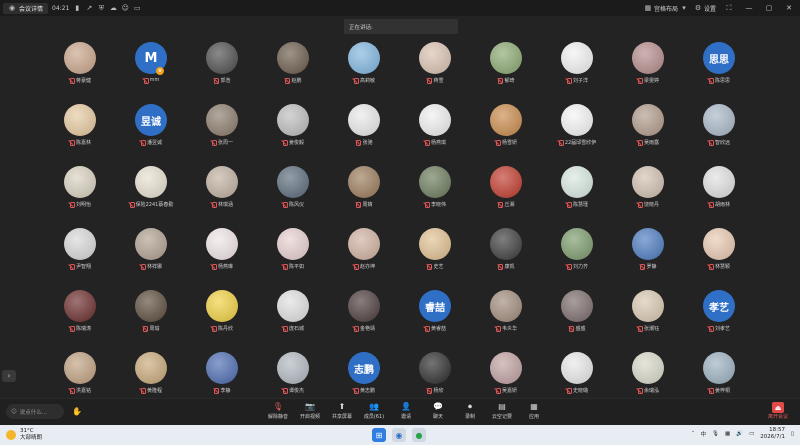 Image resolution: width=800 pixels, height=445 pixels. Describe the element at coordinates (719, 251) in the screenshot. I see `participant-tile: 林慧颖` at that location.